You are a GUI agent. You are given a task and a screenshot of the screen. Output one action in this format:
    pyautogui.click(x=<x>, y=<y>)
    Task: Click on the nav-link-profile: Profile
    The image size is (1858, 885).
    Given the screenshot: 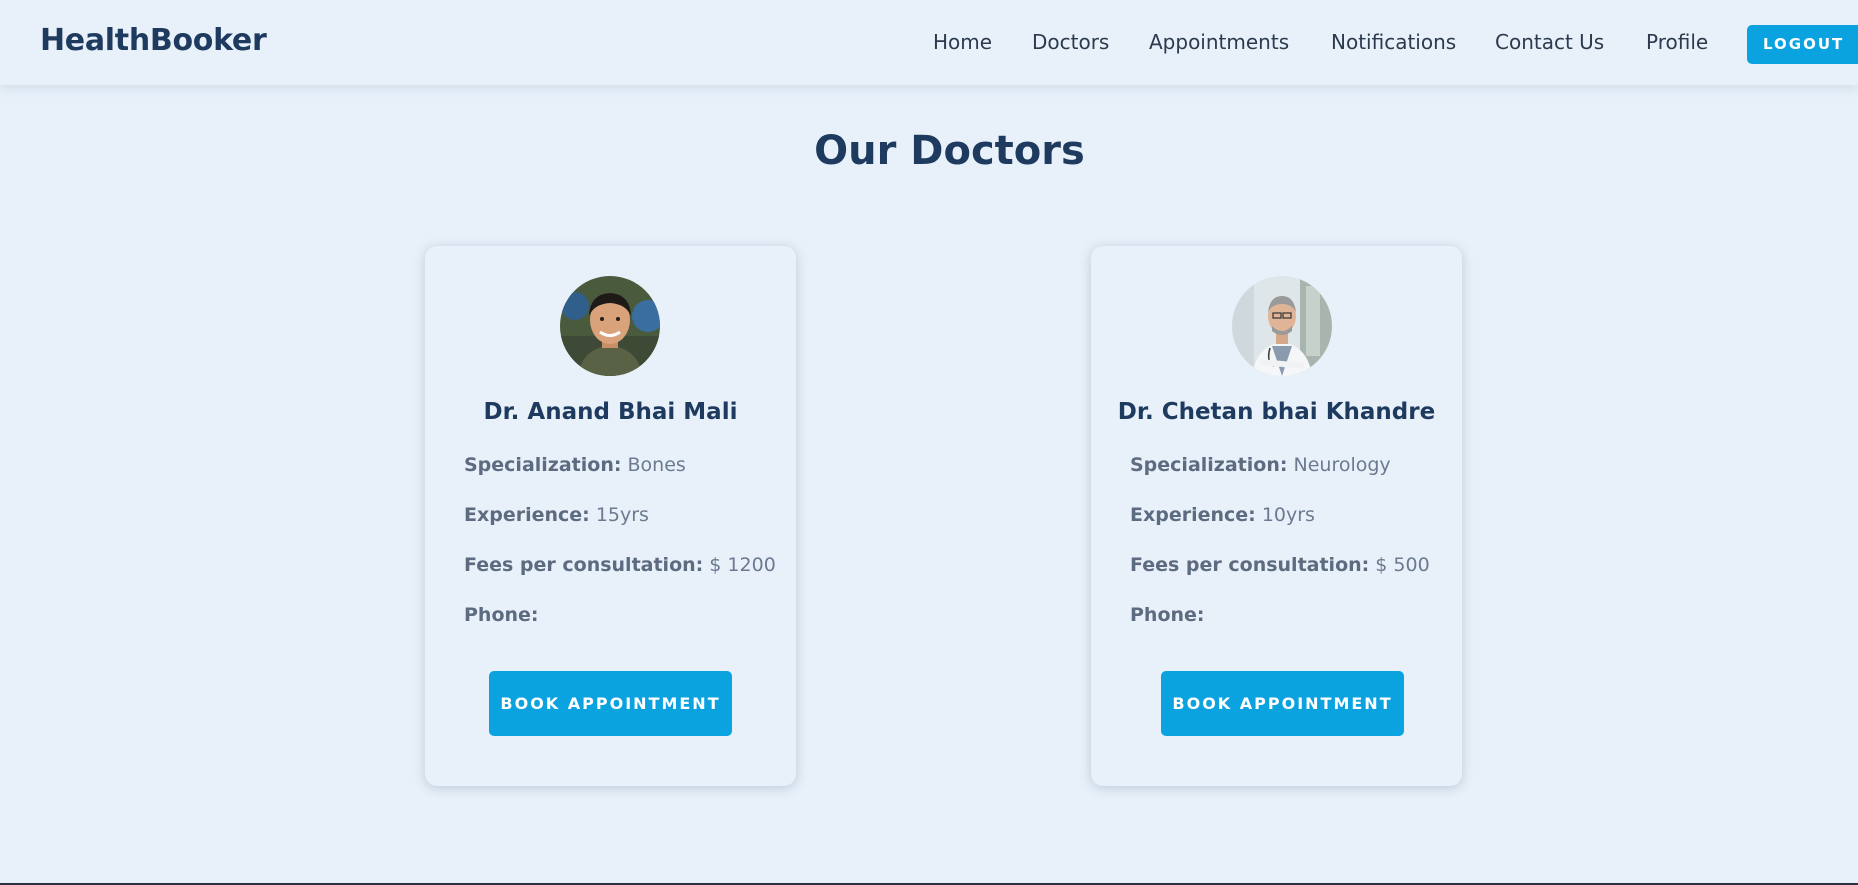 What is the action you would take?
    pyautogui.click(x=1677, y=42)
    